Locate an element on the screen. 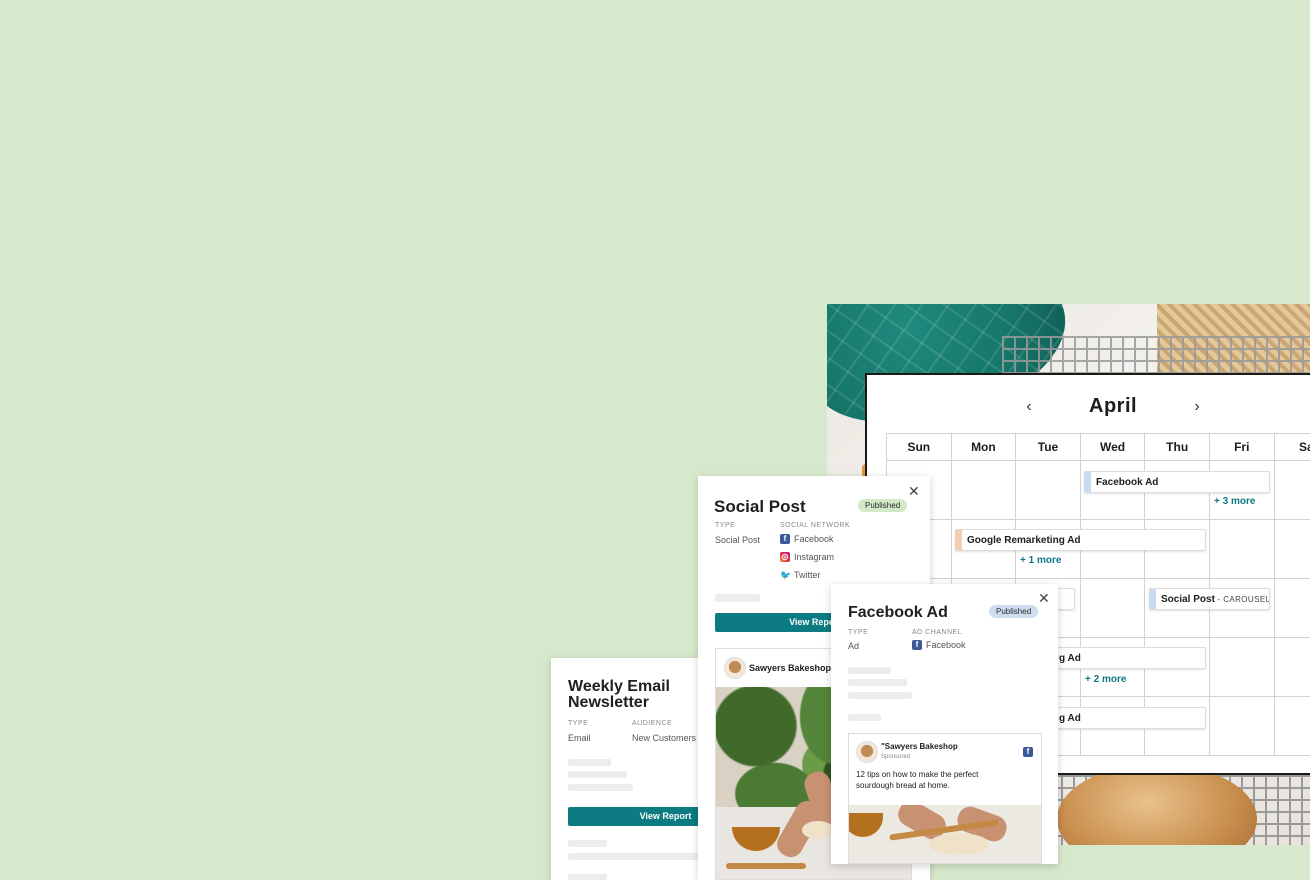 This screenshot has width=1310, height=880. audience-label: AUDIENCE is located at coordinates (652, 723).